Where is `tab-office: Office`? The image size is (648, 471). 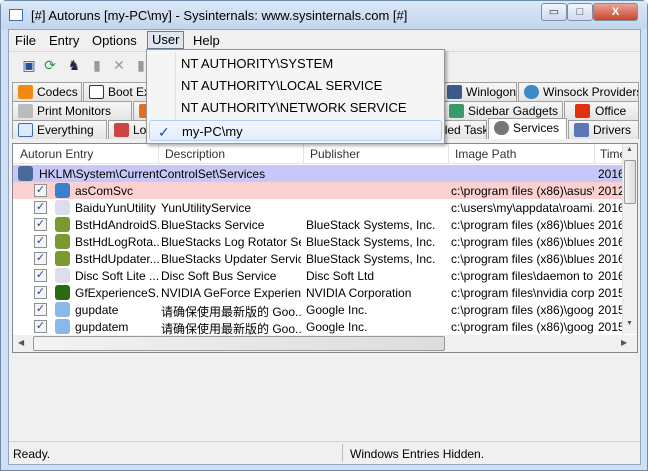
tab-office: Office is located at coordinates (601, 110).